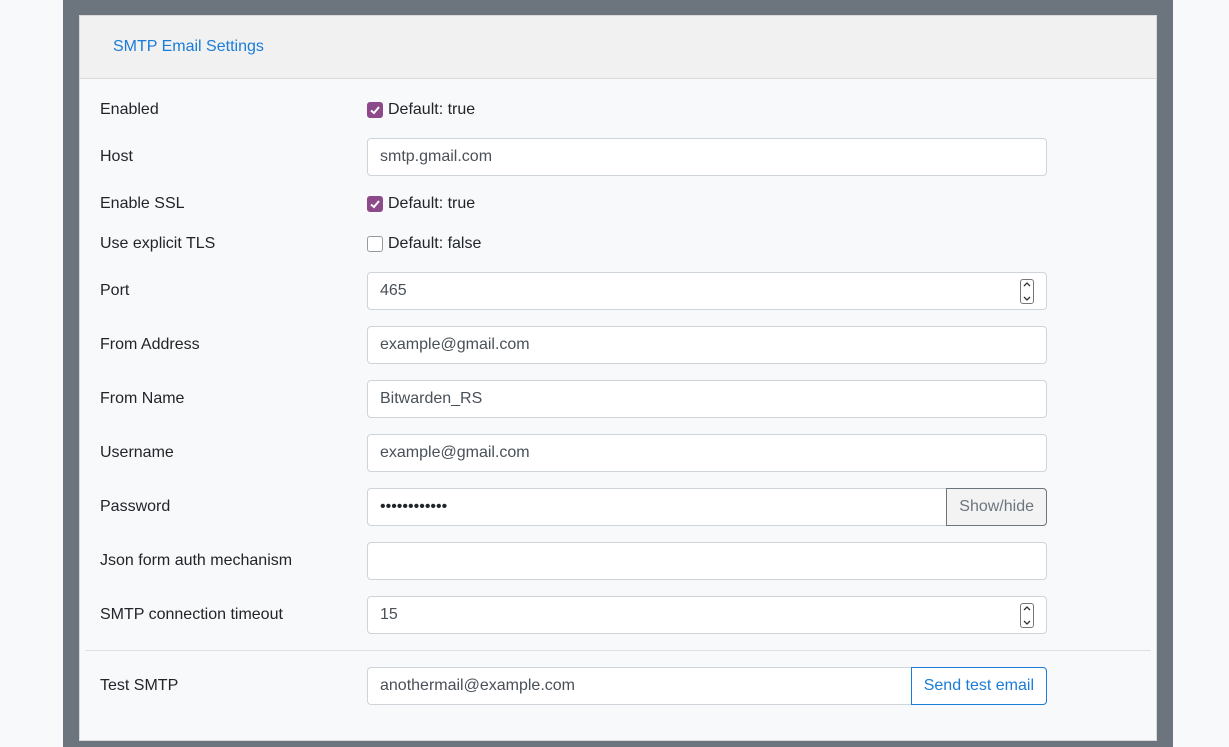 This screenshot has width=1229, height=747. I want to click on timeout-label: SMTP connection timeout, so click(191, 614).